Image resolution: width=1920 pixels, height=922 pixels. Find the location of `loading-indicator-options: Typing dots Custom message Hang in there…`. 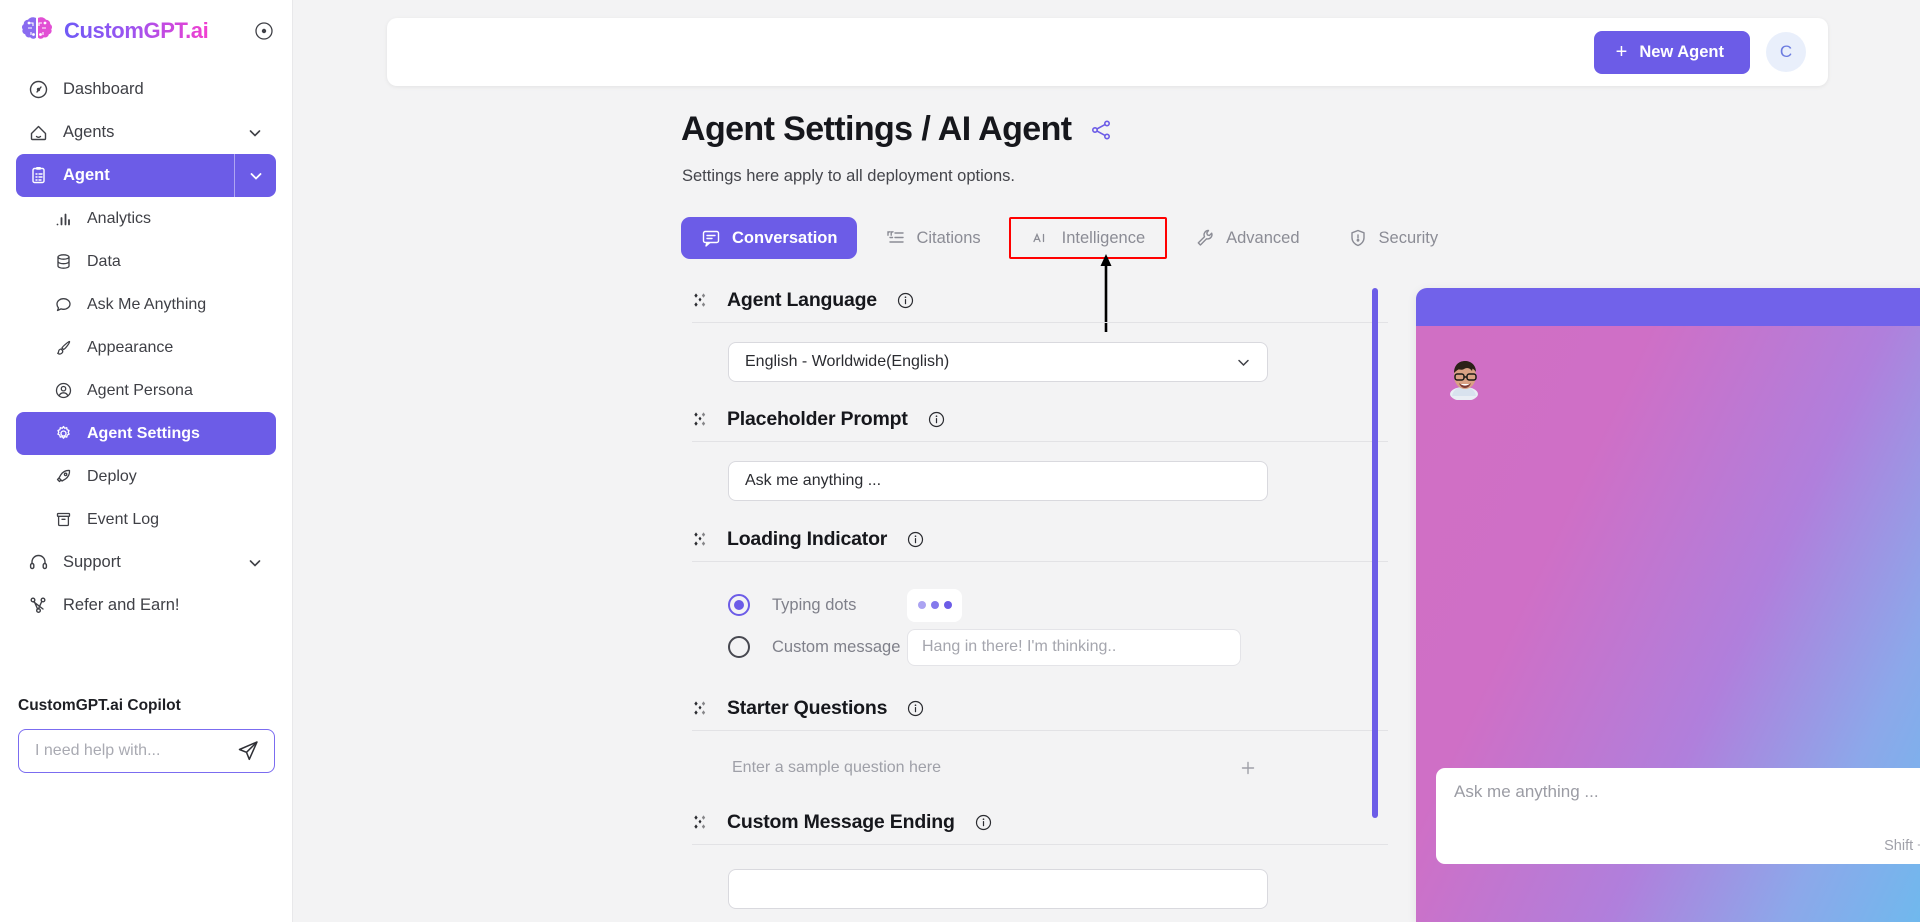

loading-indicator-options: Typing dots Custom message Hang in there… is located at coordinates (1058, 626).